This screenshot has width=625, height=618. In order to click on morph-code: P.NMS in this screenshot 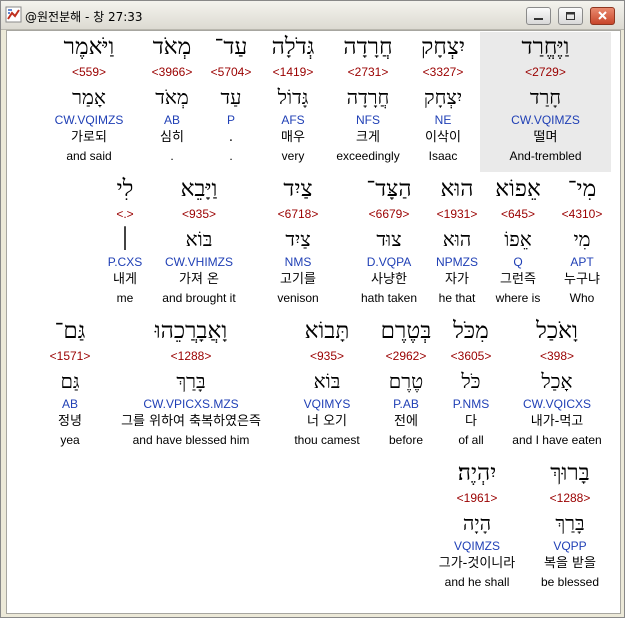, I will do `click(471, 404)`.